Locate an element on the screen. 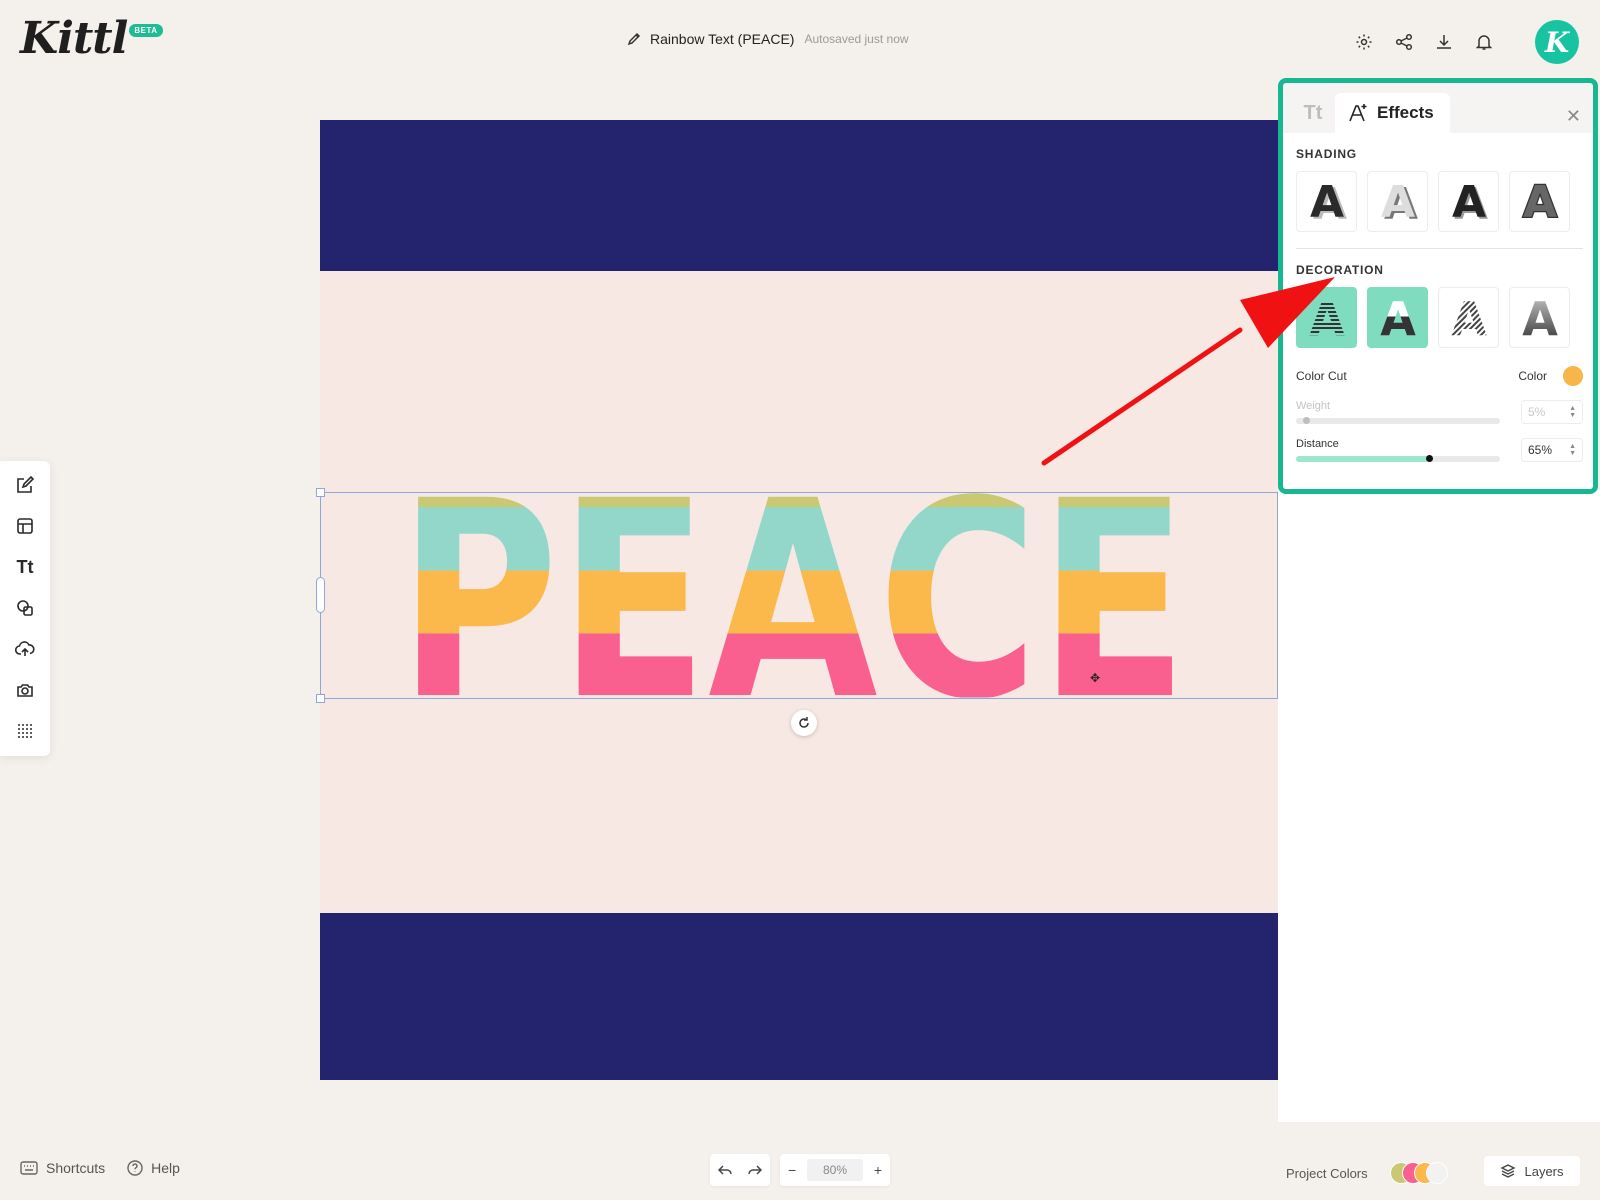  document-title: Rainbow Text (PEACE) Autosaved just now is located at coordinates (767, 39).